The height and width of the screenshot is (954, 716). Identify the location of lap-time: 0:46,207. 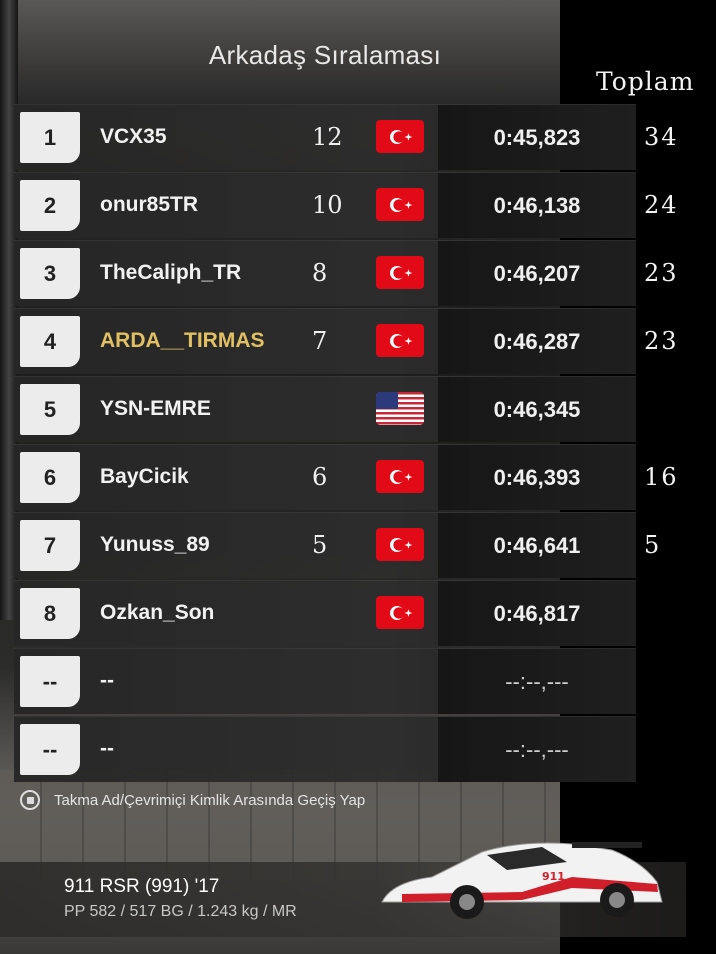
(537, 273).